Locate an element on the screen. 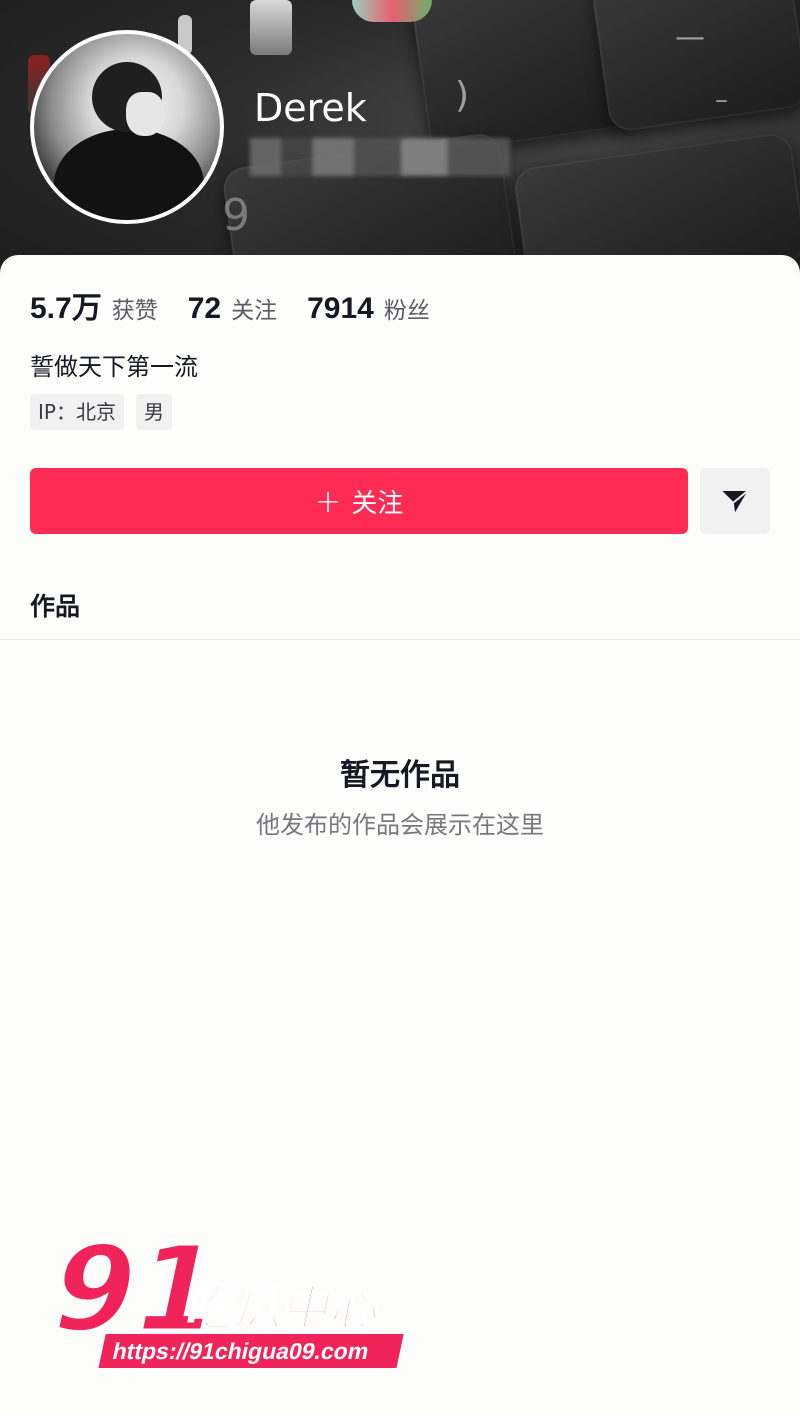 The height and width of the screenshot is (1414, 800). cover-key-glyph: – is located at coordinates (721, 100).